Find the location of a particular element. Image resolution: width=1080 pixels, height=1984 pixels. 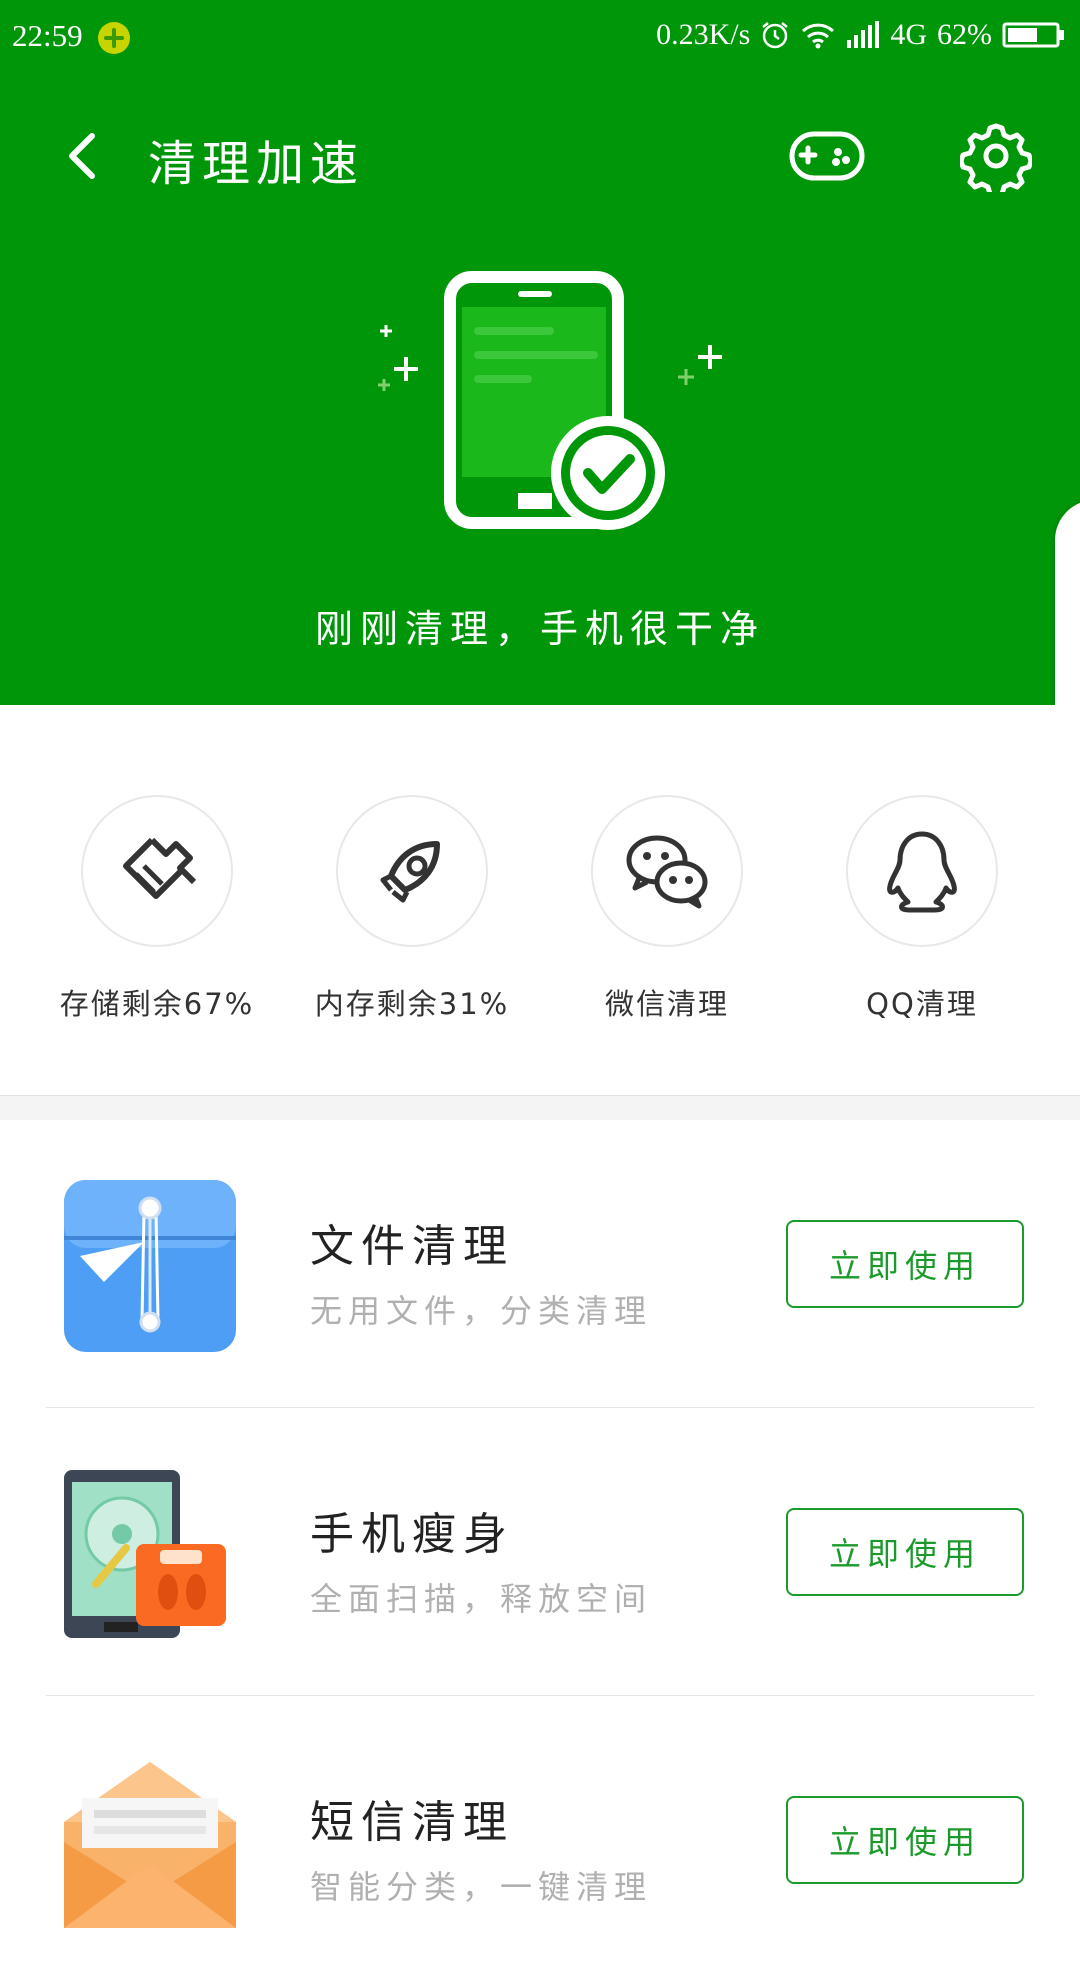

quick-memory: 内存剩余31% is located at coordinates (412, 909).